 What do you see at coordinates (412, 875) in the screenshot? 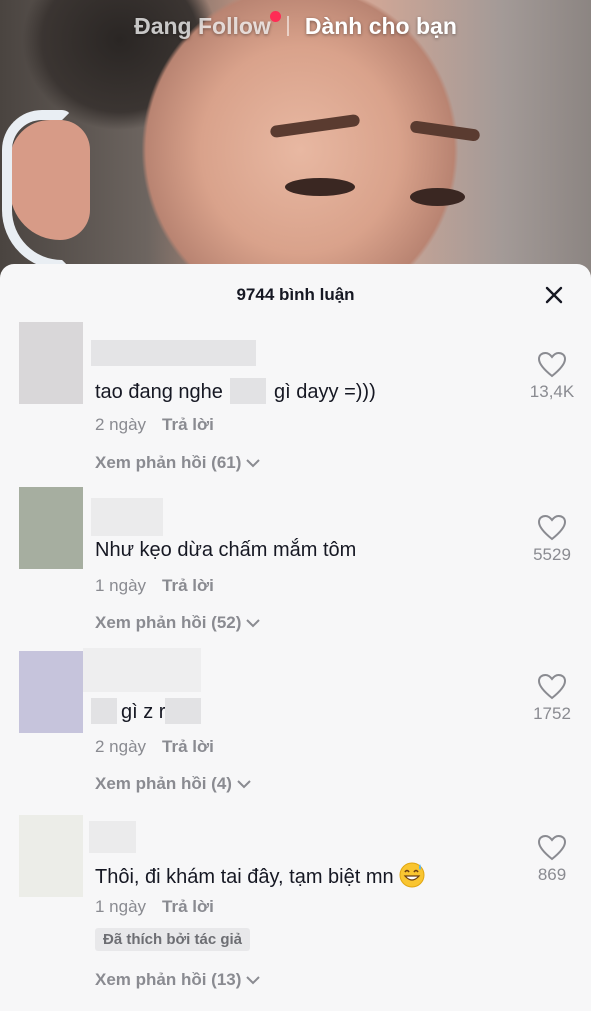
I see `grinning-sweat-emoji-icon` at bounding box center [412, 875].